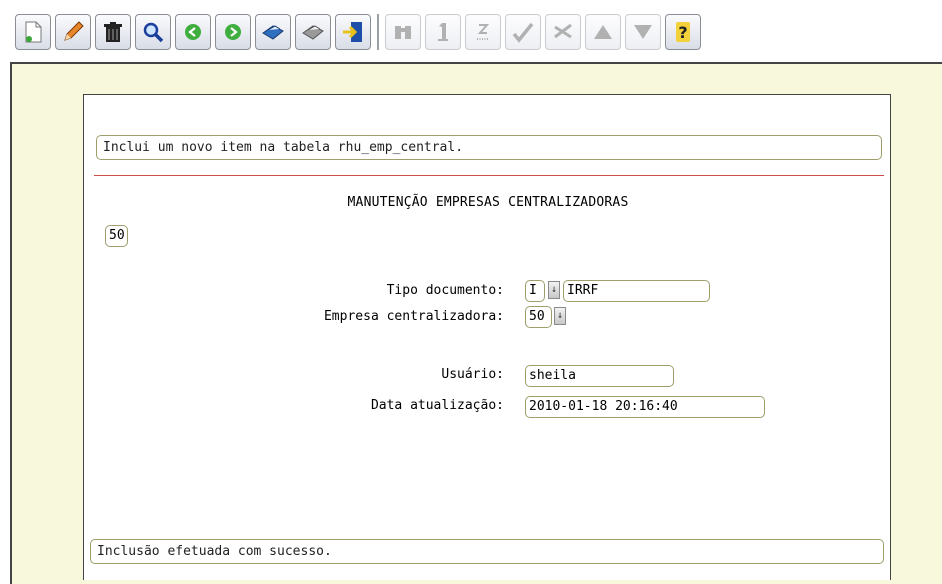 This screenshot has height=584, width=942. I want to click on new-button, so click(33, 32).